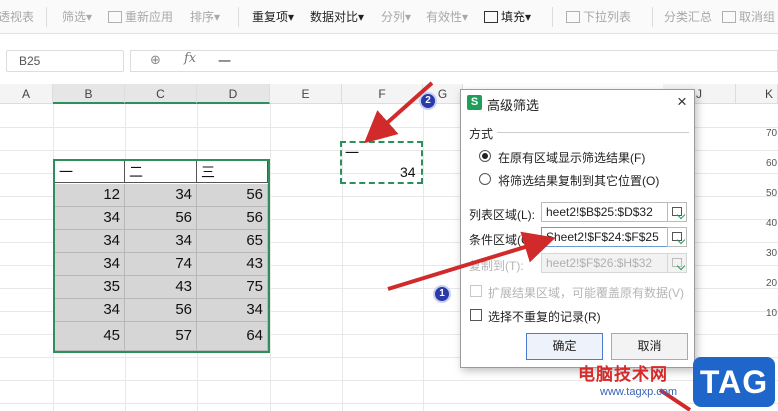 This screenshot has width=778, height=411. What do you see at coordinates (232, 287) in the screenshot?
I see `table-cell: 75` at bounding box center [232, 287].